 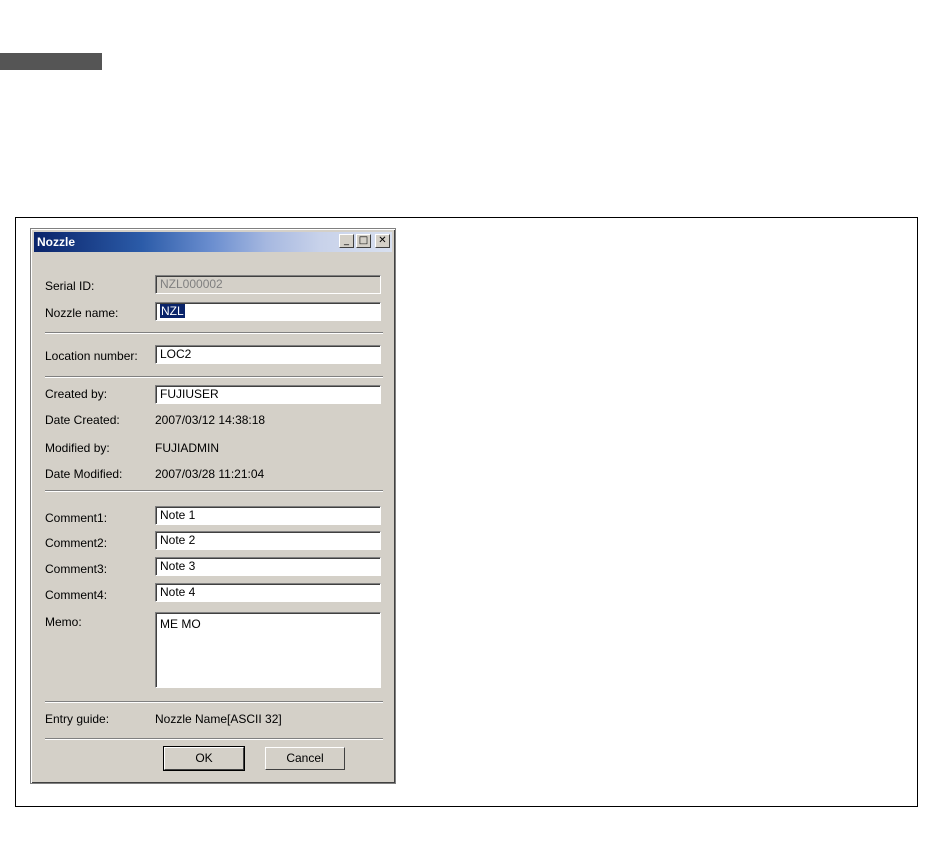 I want to click on location-number-field: LOC2, so click(x=268, y=354).